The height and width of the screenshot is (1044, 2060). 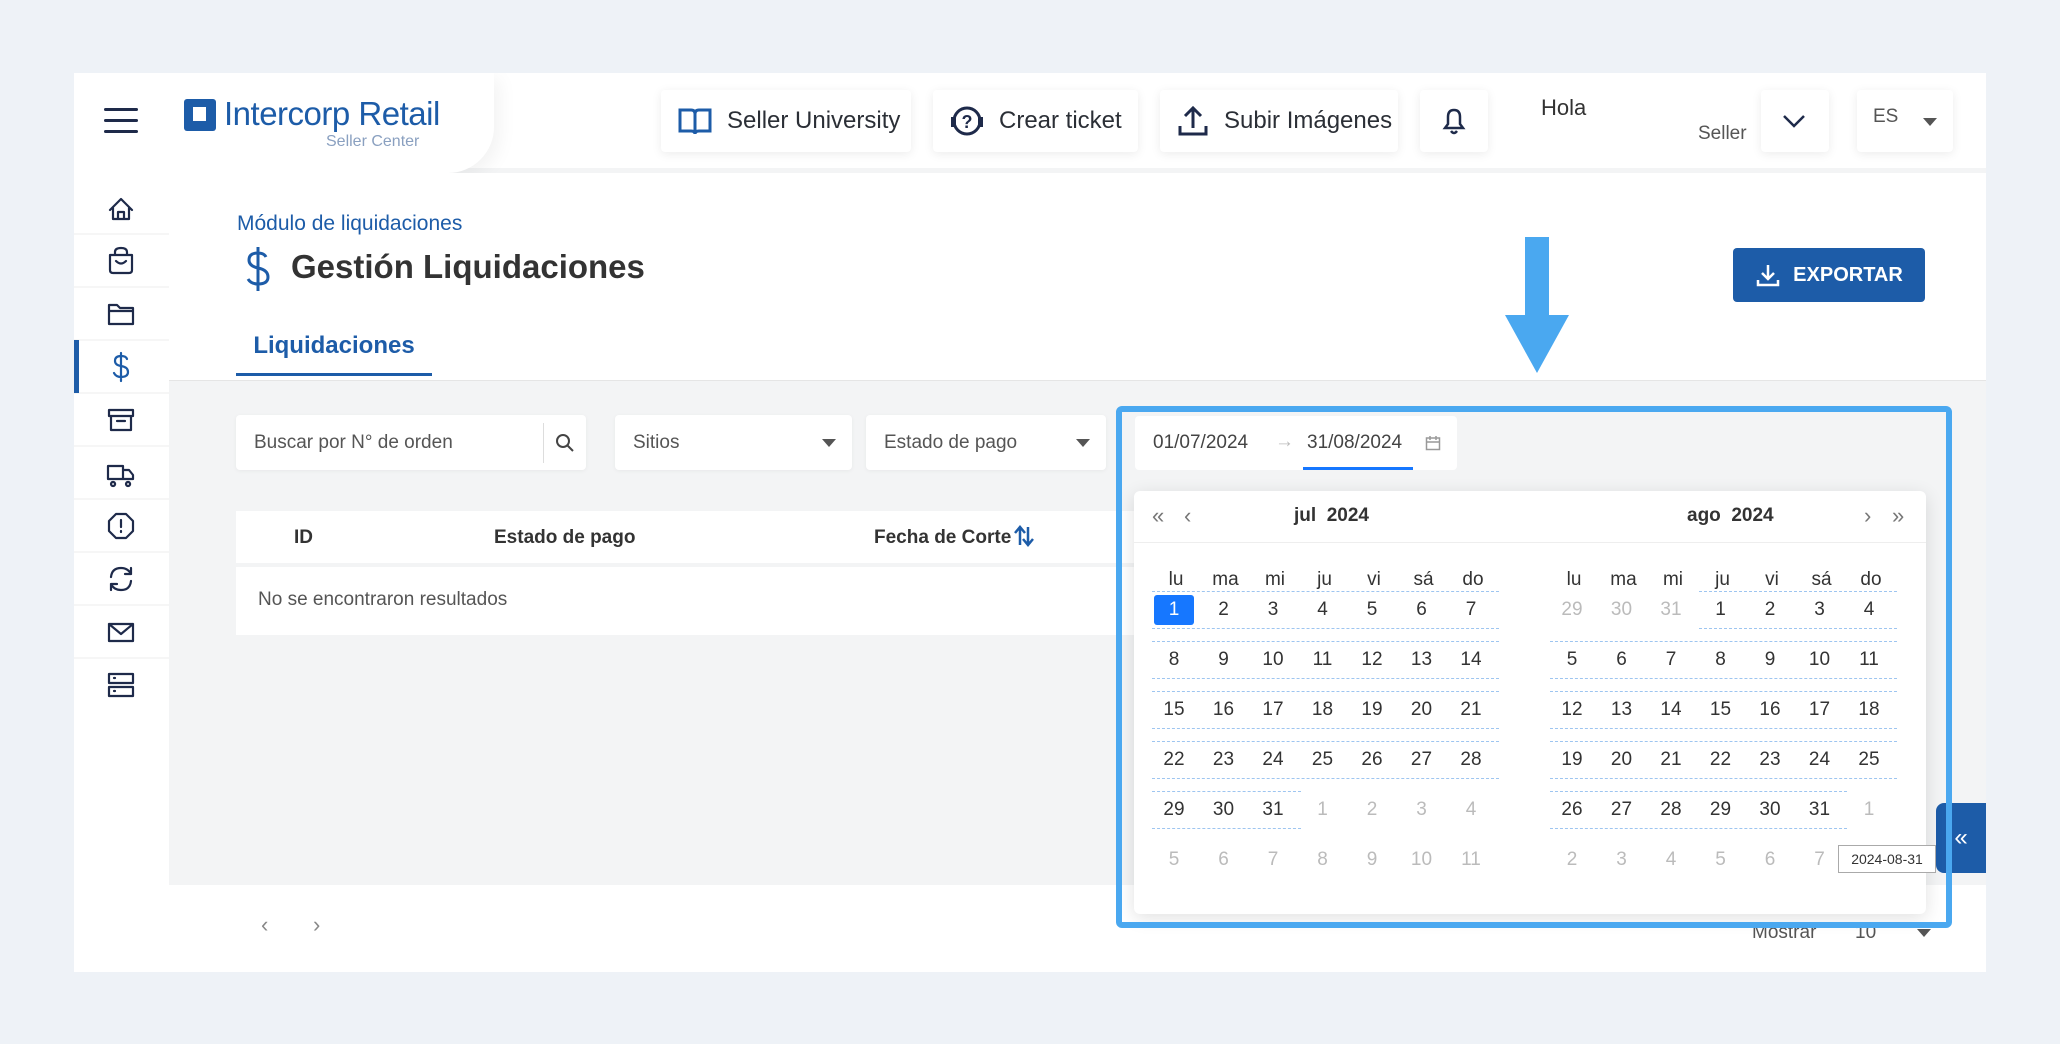 I want to click on download-icon, so click(x=1768, y=276).